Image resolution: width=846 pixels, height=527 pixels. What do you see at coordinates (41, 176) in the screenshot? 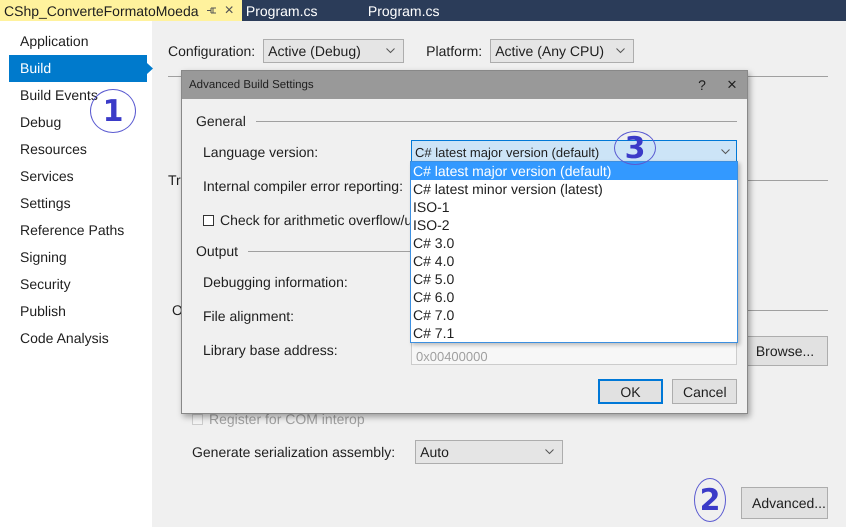
I see `sidebar-item: Services` at bounding box center [41, 176].